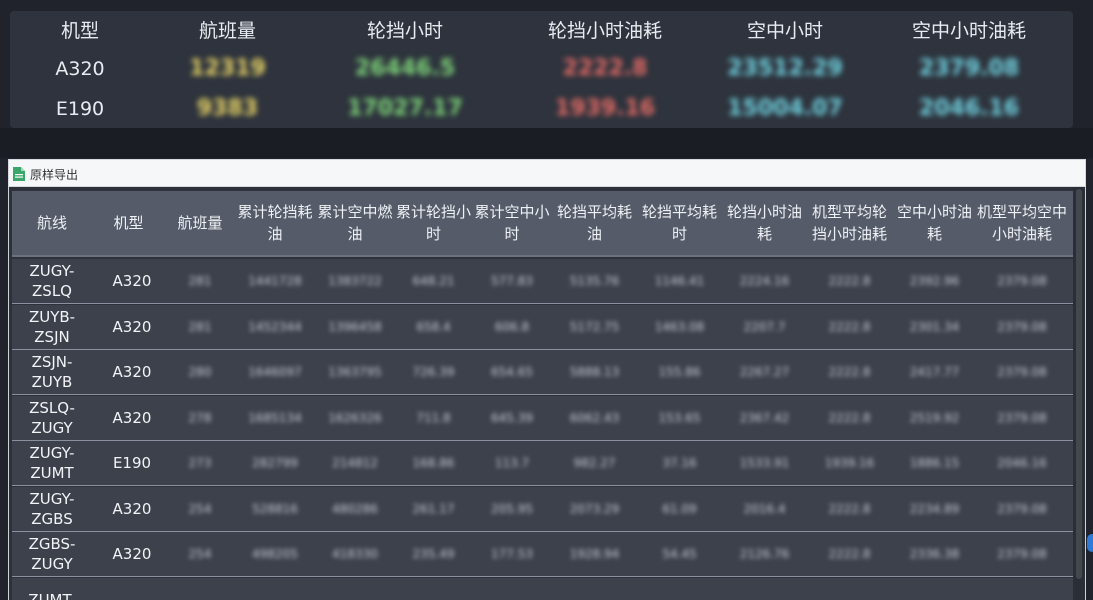 The width and height of the screenshot is (1093, 600). I want to click on value-cell: 648.21, so click(433, 281).